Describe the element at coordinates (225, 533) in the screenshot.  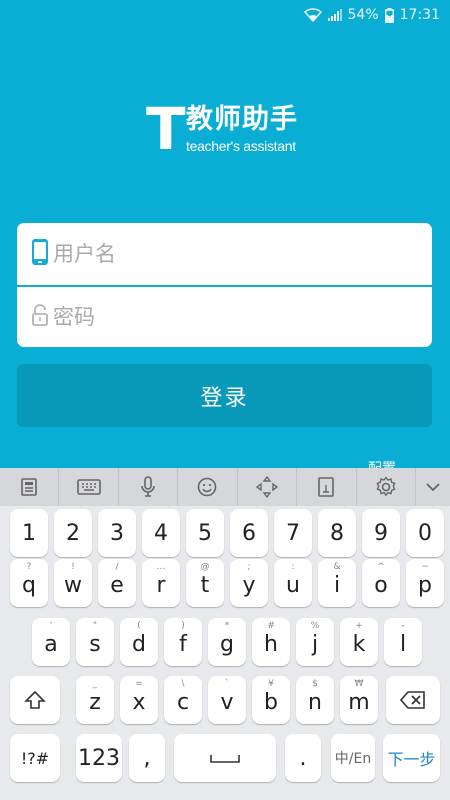
I see `number-row: 1234567890` at that location.